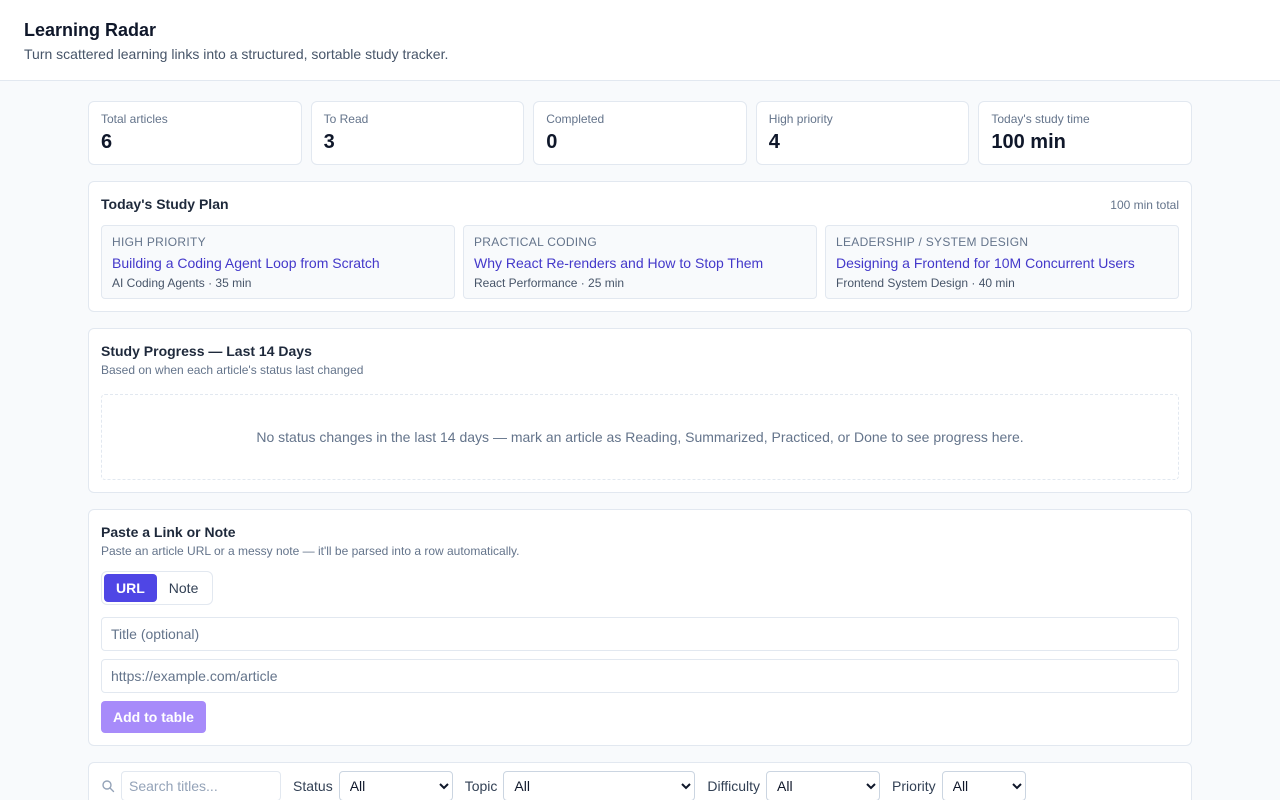 The height and width of the screenshot is (800, 1280). I want to click on status-select: All, so click(395, 785).